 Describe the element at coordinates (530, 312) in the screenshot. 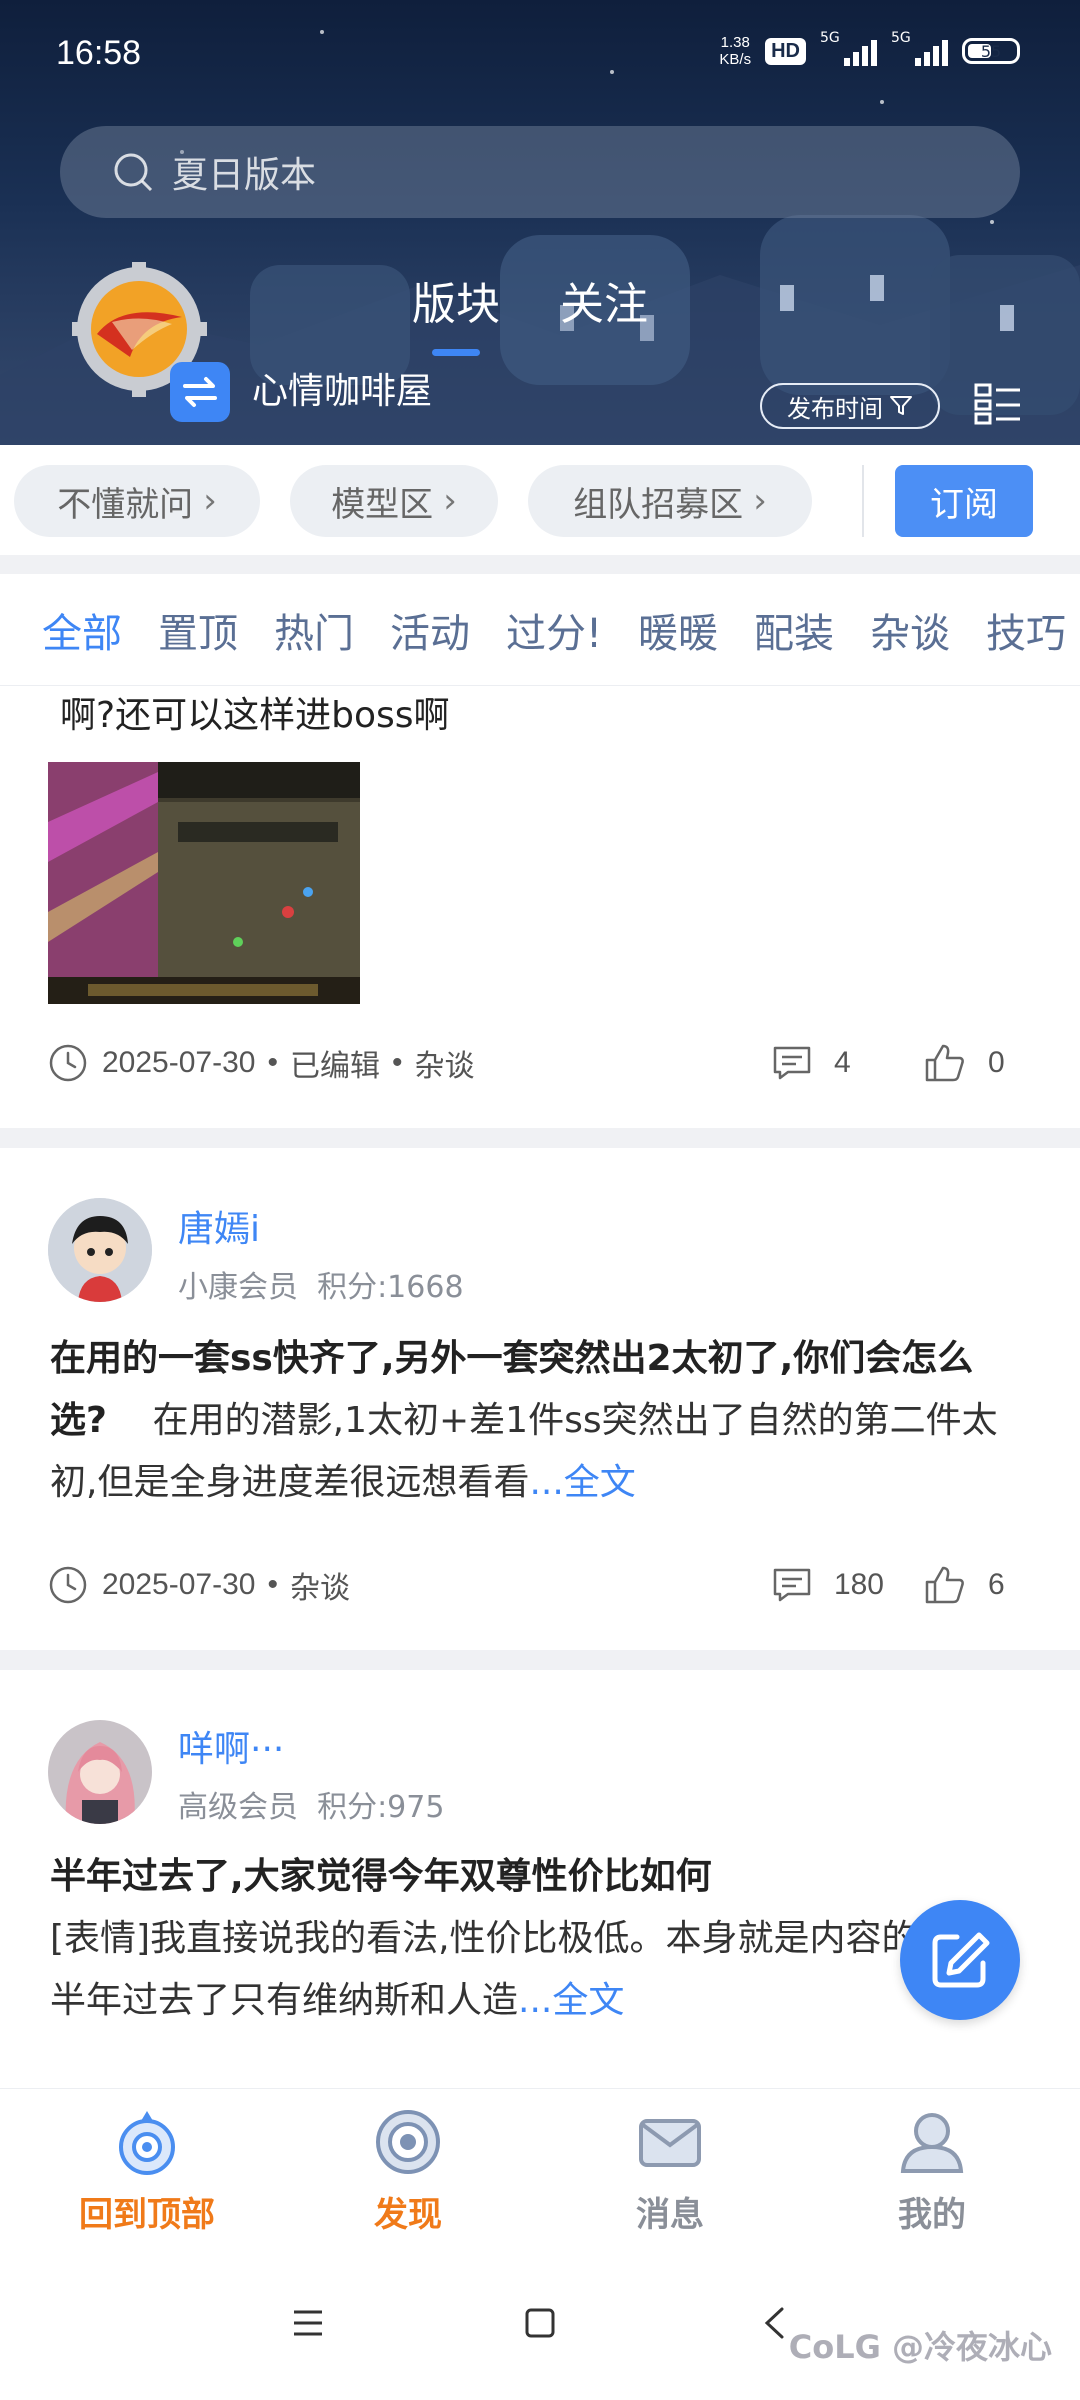

I see `header-tabs: 版块 关注` at that location.